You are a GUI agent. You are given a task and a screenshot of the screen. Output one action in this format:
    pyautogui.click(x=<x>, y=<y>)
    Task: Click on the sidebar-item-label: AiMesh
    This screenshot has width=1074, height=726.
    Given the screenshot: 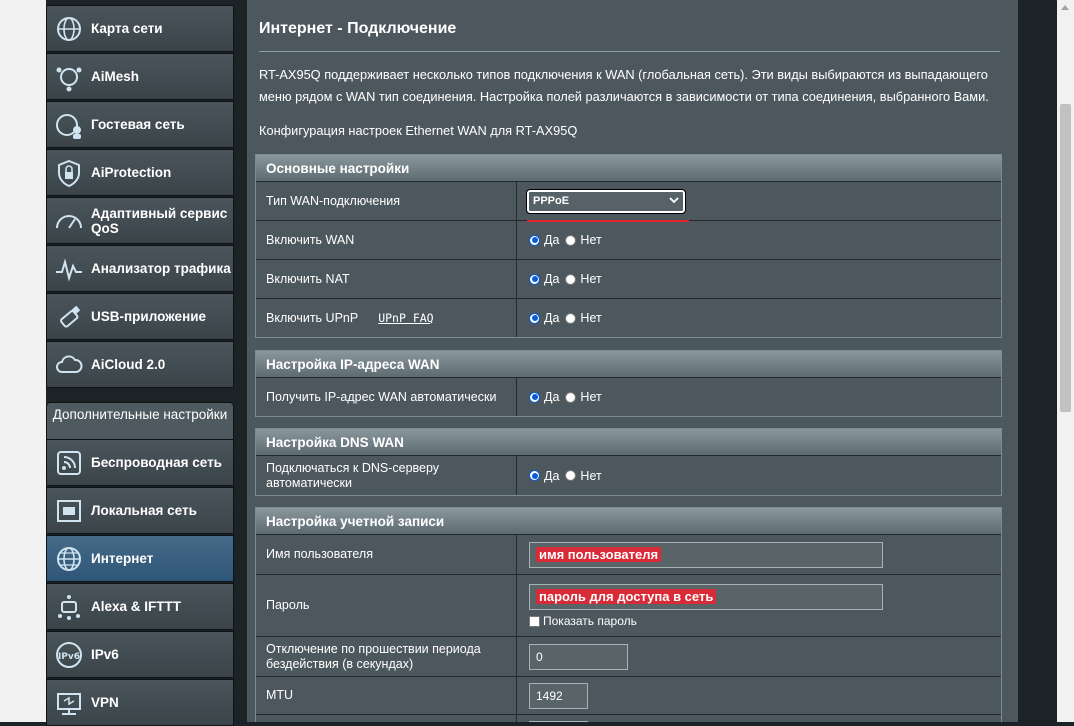 What is the action you would take?
    pyautogui.click(x=115, y=76)
    